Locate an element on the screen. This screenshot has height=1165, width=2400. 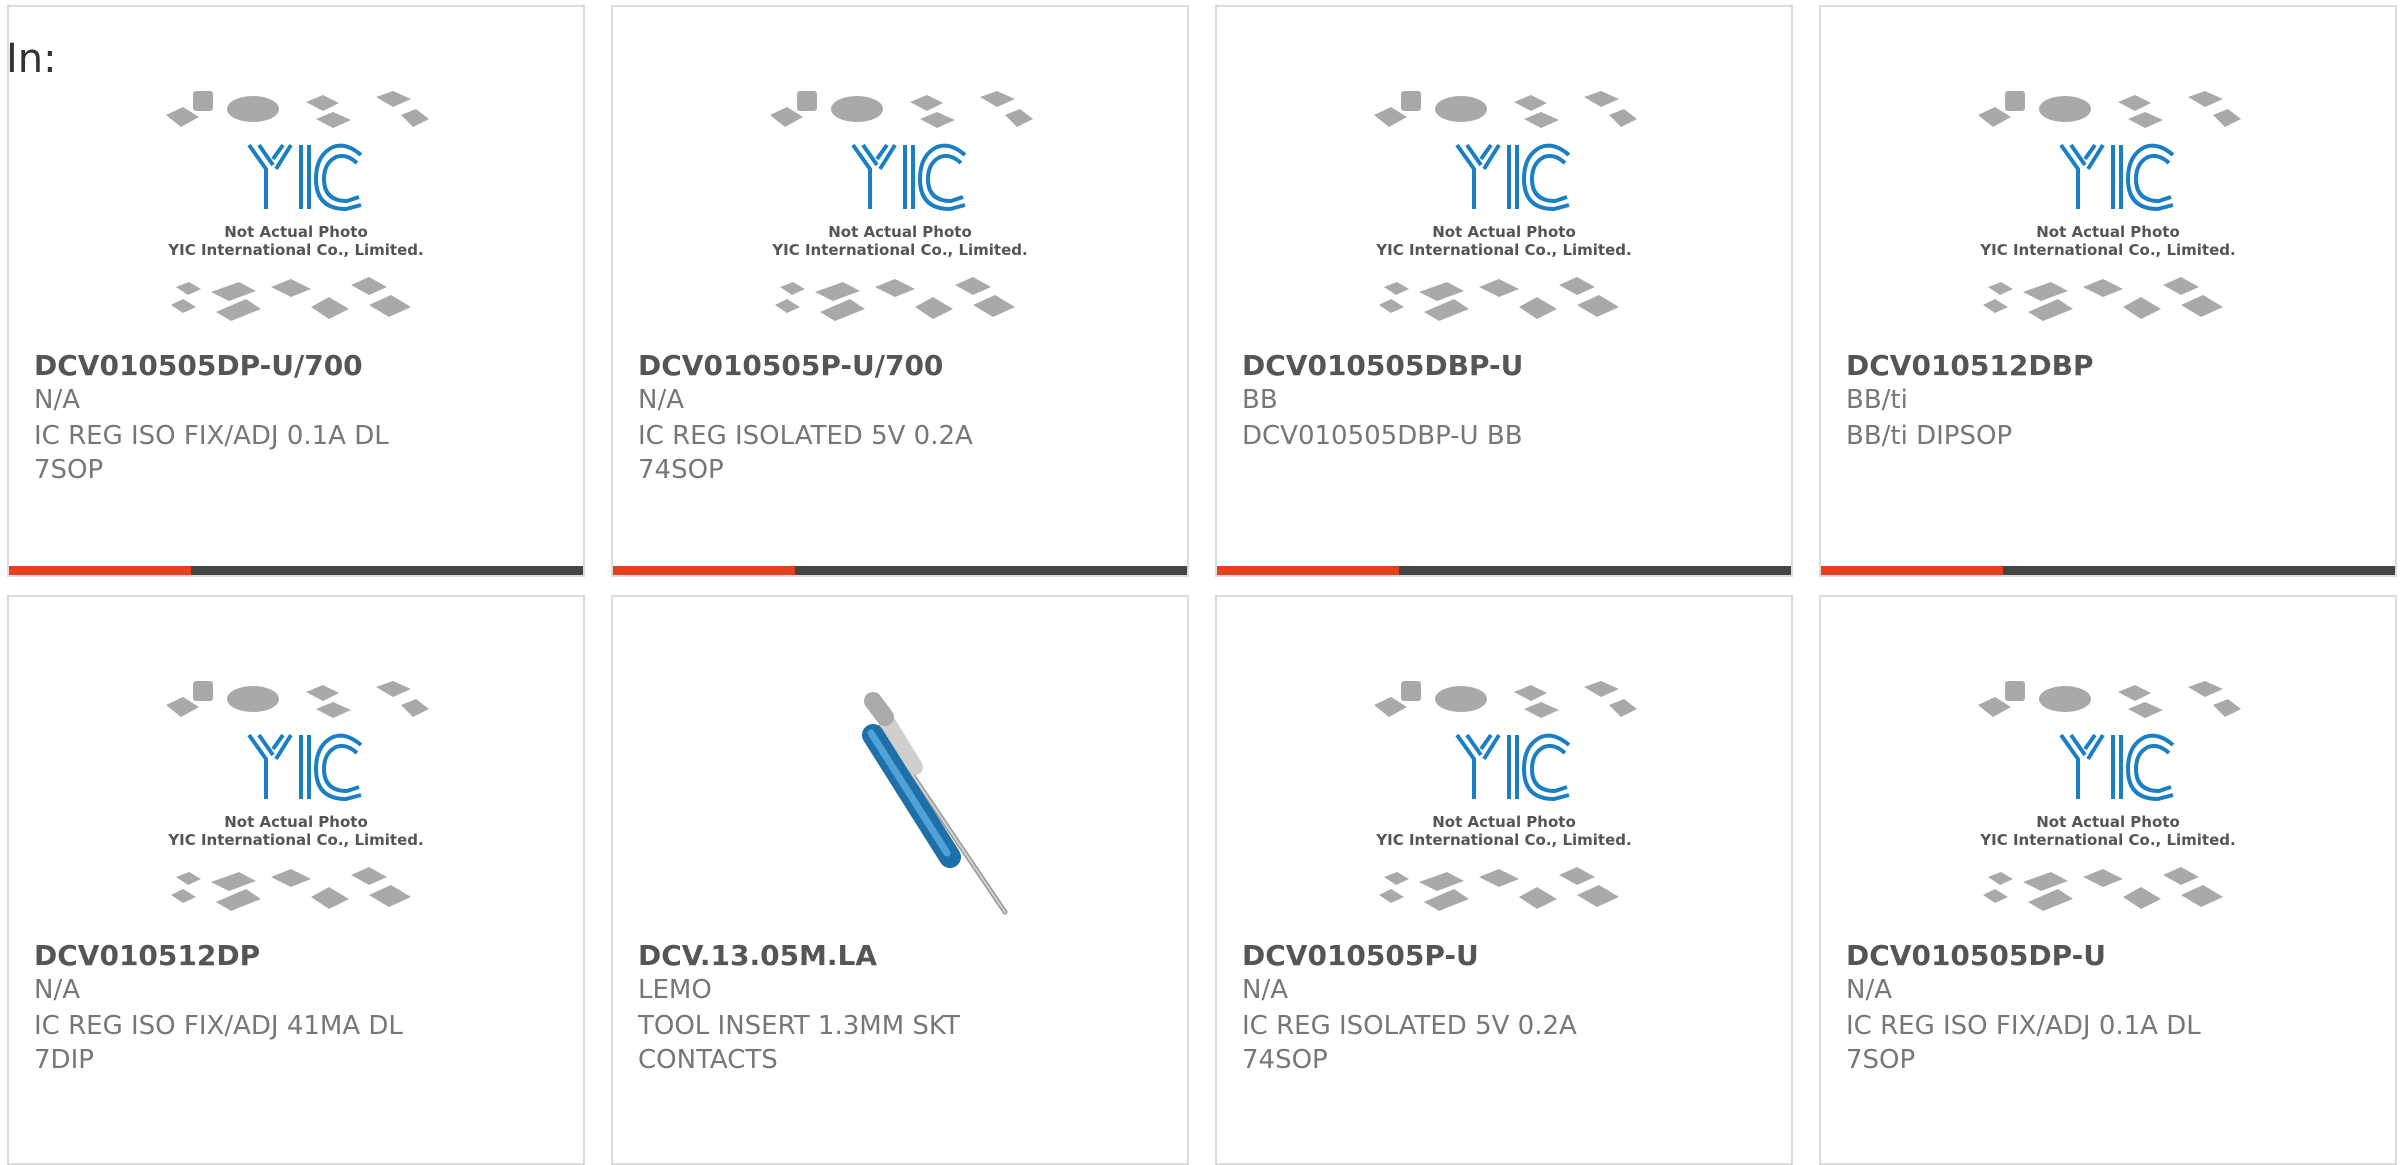
product-image is located at coordinates (900, 807).